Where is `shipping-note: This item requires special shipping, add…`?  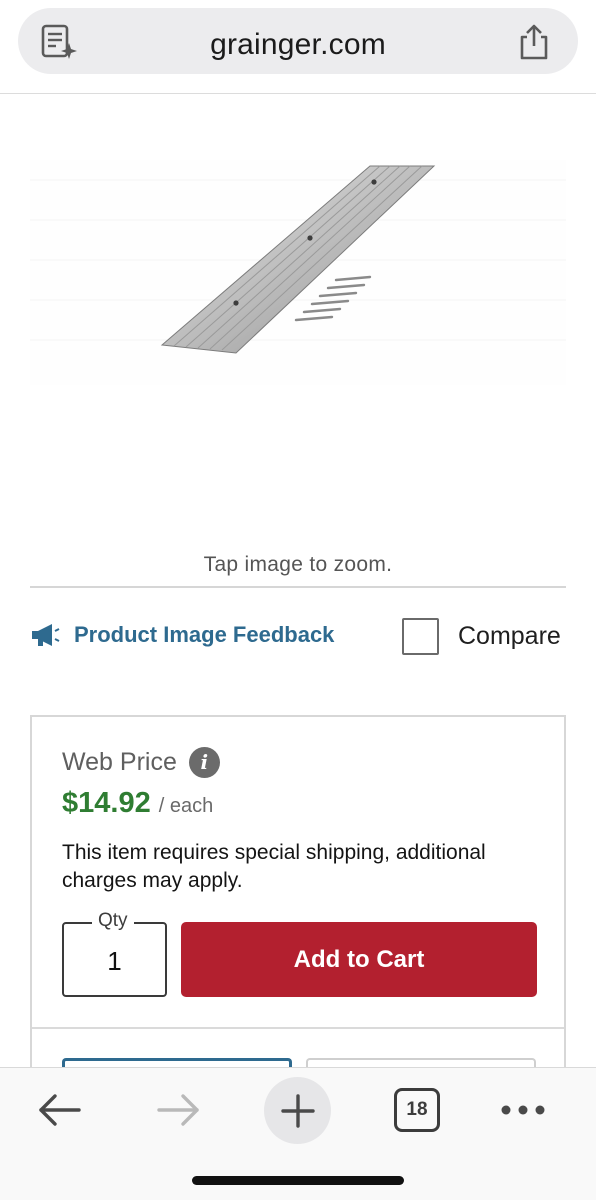 shipping-note: This item requires special shipping, add… is located at coordinates (274, 866).